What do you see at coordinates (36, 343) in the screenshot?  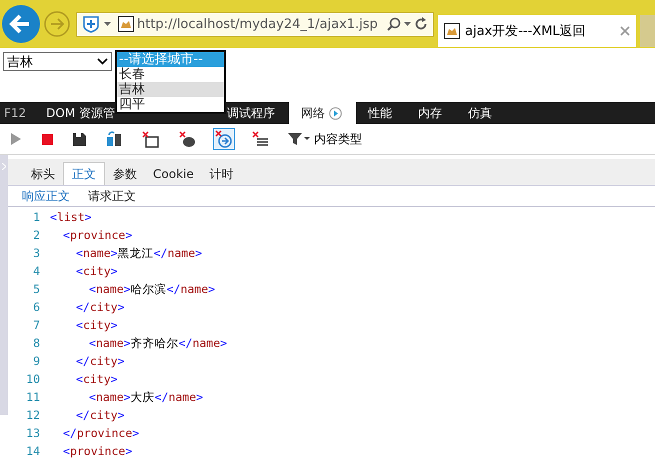 I see `line-number: 8` at bounding box center [36, 343].